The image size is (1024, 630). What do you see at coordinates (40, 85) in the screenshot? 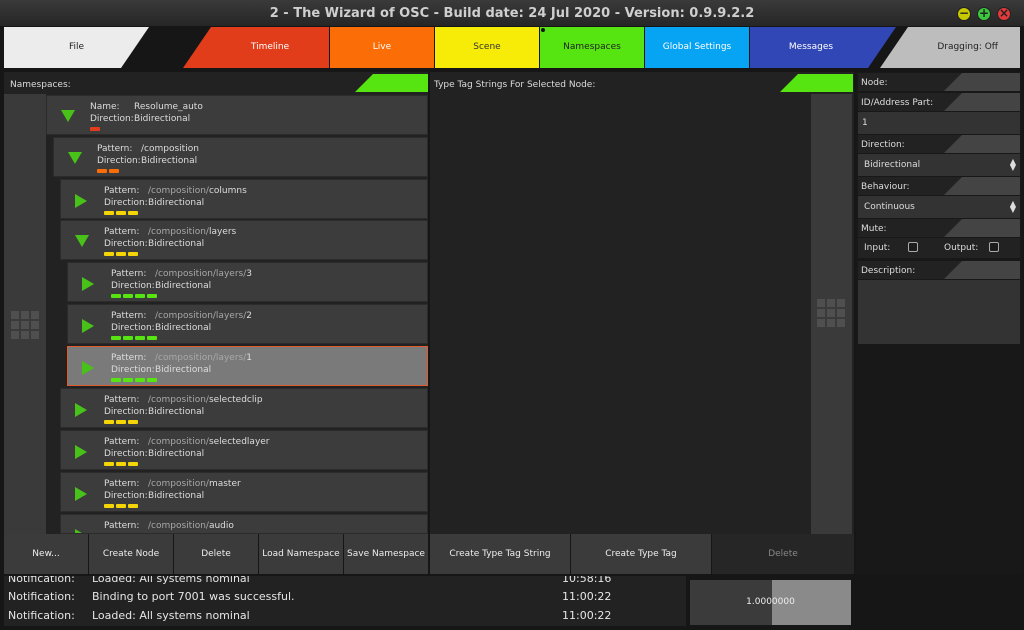
I see `namespaces-title: Namespaces:` at bounding box center [40, 85].